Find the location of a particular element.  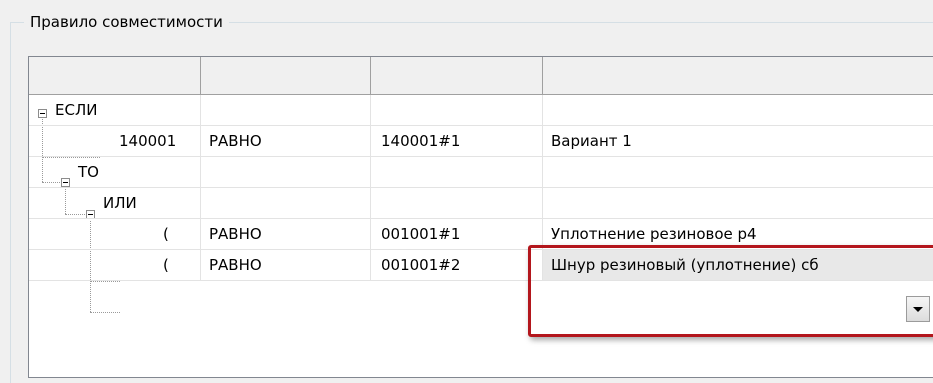

tree-label: ЕСЛИ is located at coordinates (76, 110).